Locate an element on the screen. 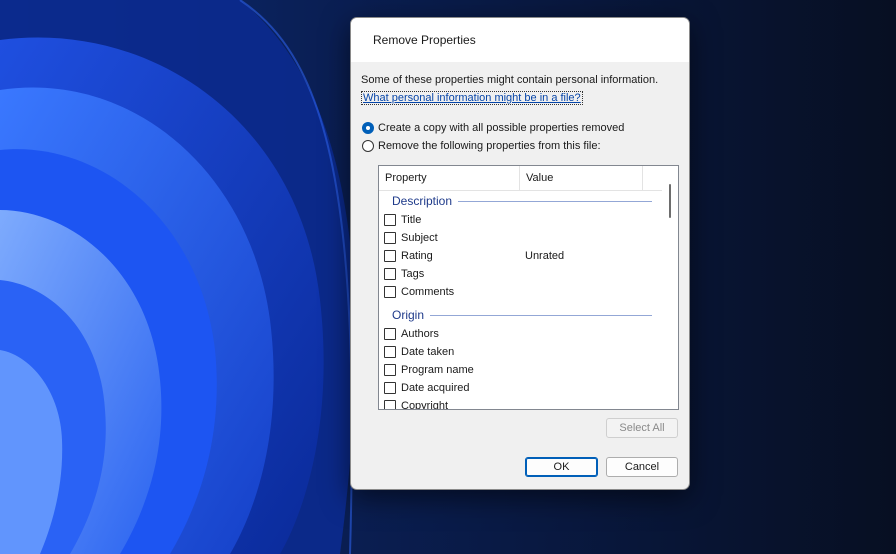 The width and height of the screenshot is (896, 554). list-item-comments: Comments is located at coordinates (519, 292).